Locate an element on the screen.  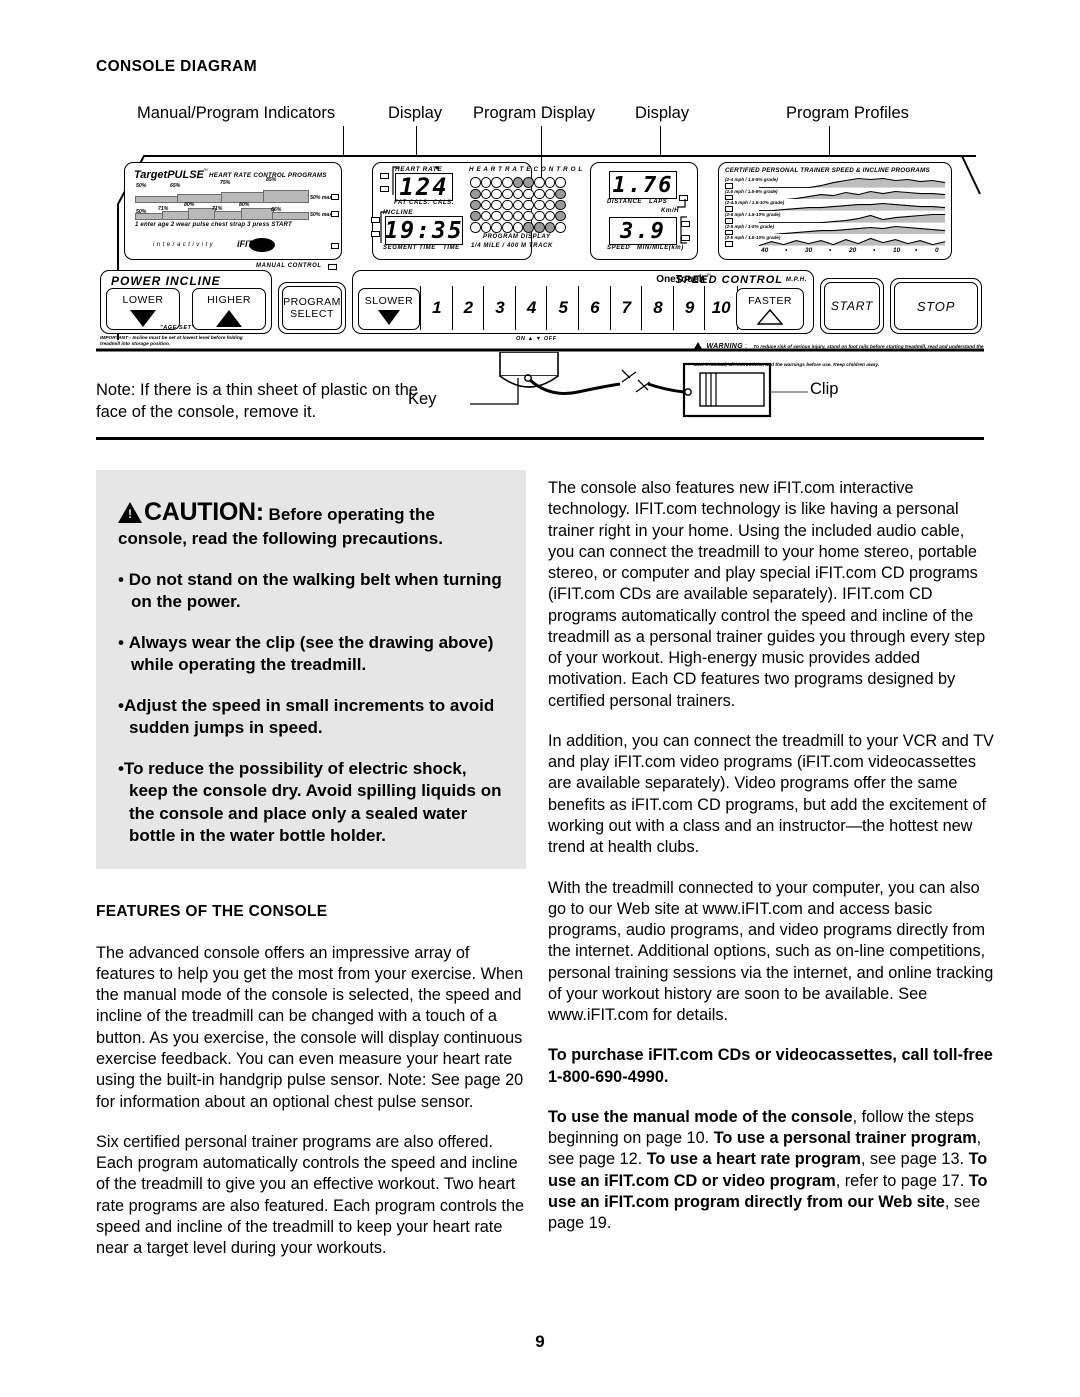
faster-label: FASTER is located at coordinates (770, 300).